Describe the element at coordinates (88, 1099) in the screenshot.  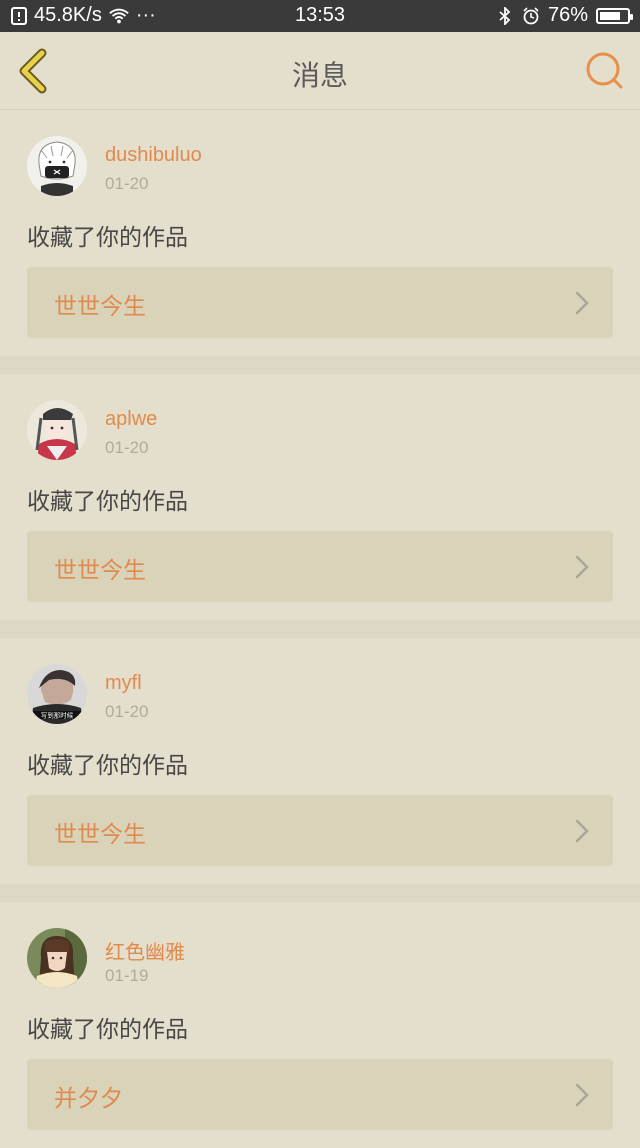
I see `work-title: 并夕夕` at that location.